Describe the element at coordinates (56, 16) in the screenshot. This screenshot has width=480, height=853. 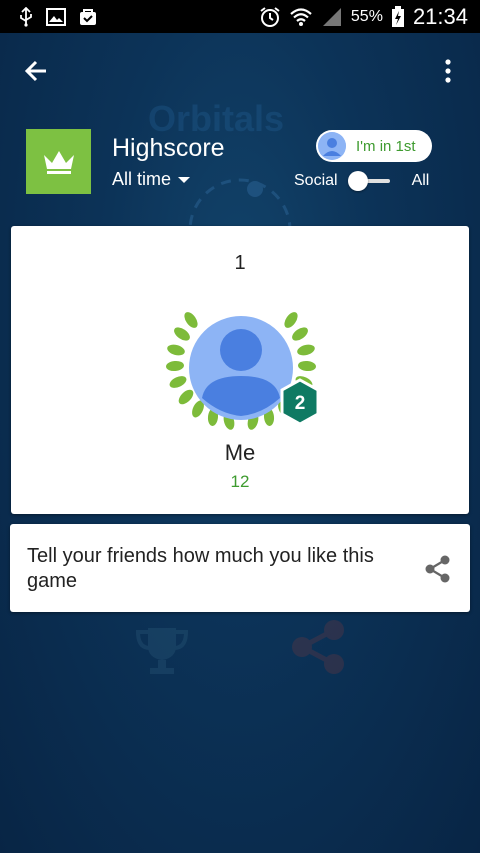
I see `image-notification-icon` at that location.